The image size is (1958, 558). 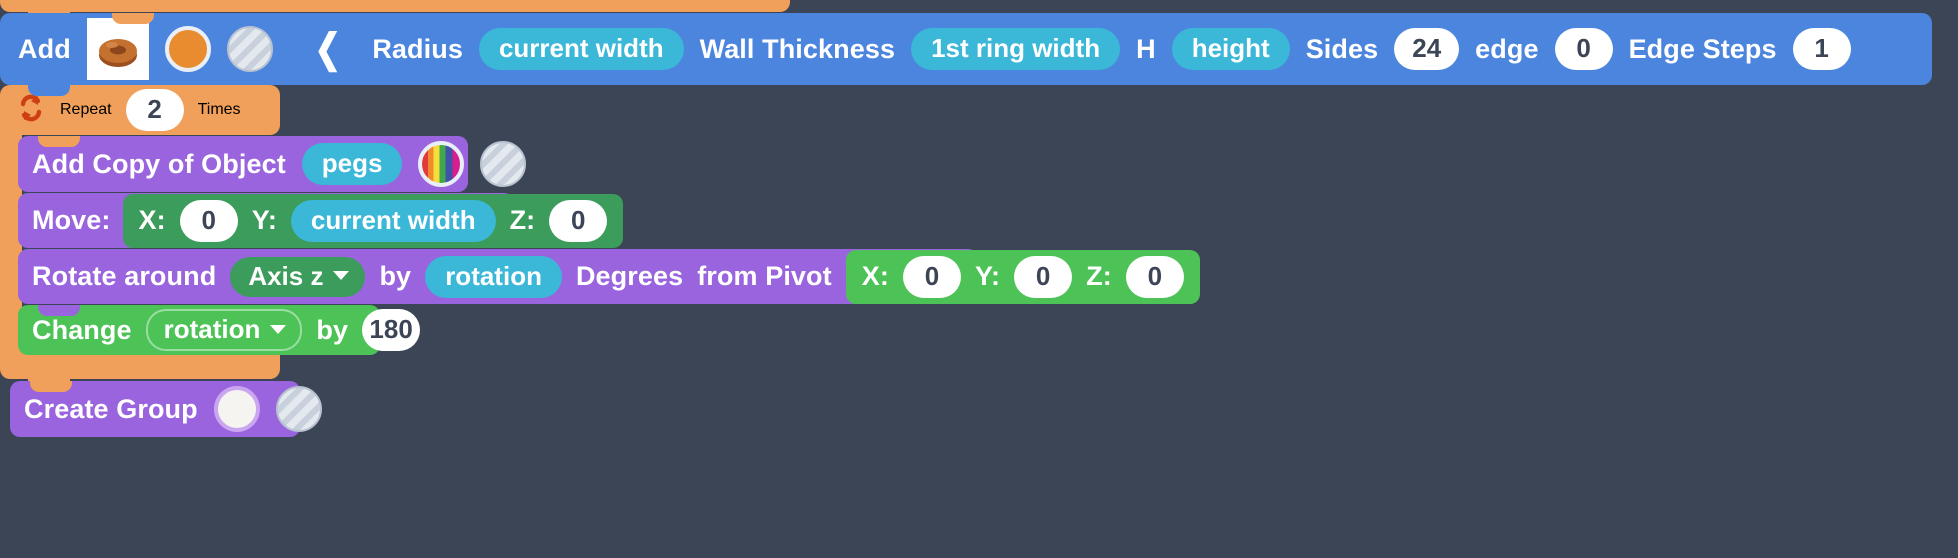 I want to click on repeat-block-header: Repeat 2 Times, so click(x=140, y=110).